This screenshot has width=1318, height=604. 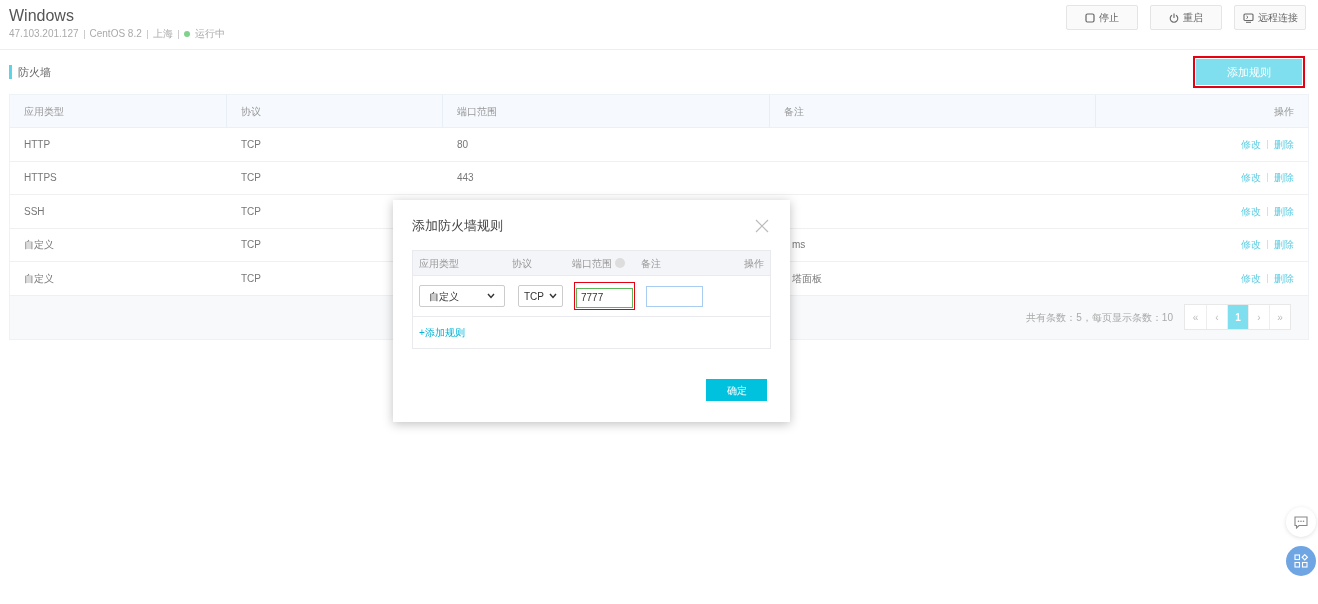 I want to click on chat-button, so click(x=1301, y=522).